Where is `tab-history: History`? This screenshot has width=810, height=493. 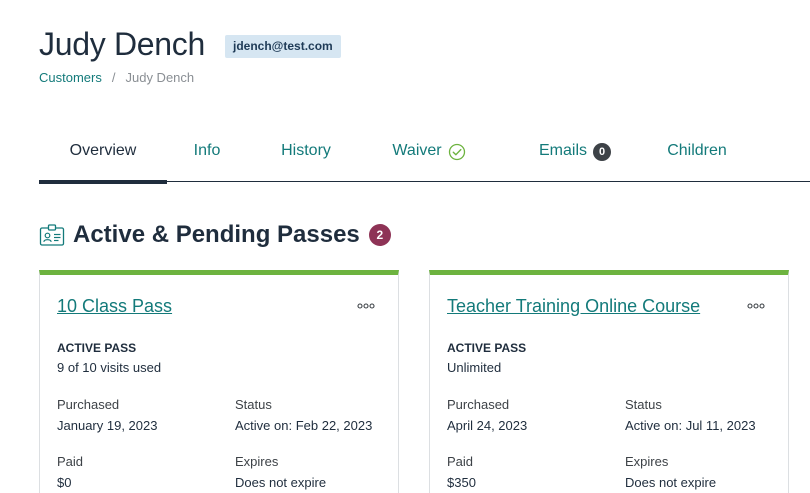
tab-history: History is located at coordinates (306, 157).